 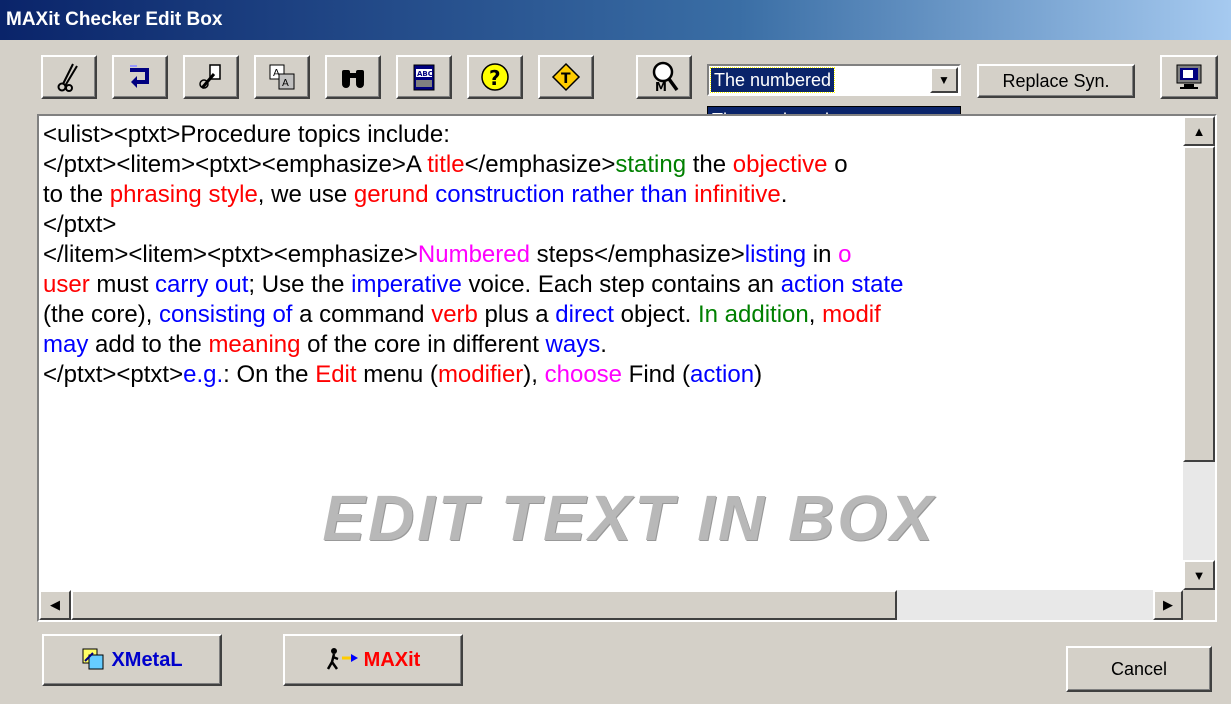 What do you see at coordinates (66, 284) in the screenshot?
I see `editor-text-segment: user` at bounding box center [66, 284].